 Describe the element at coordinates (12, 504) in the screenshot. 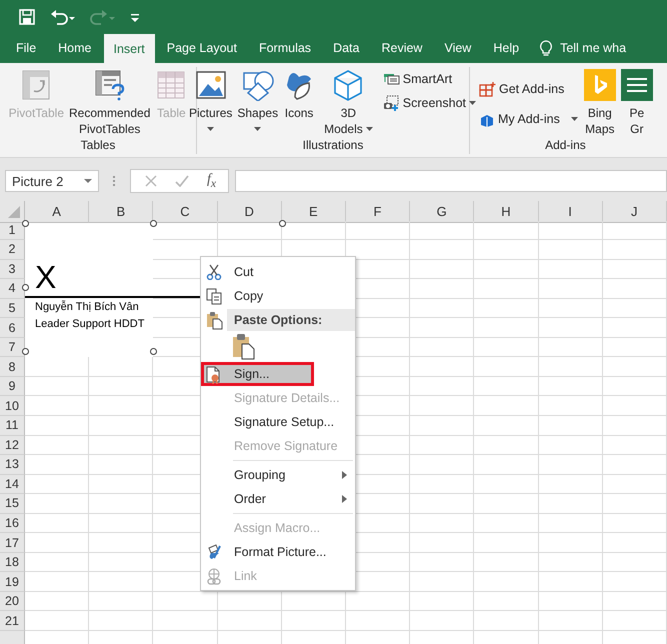

I see `row-header: 15` at that location.